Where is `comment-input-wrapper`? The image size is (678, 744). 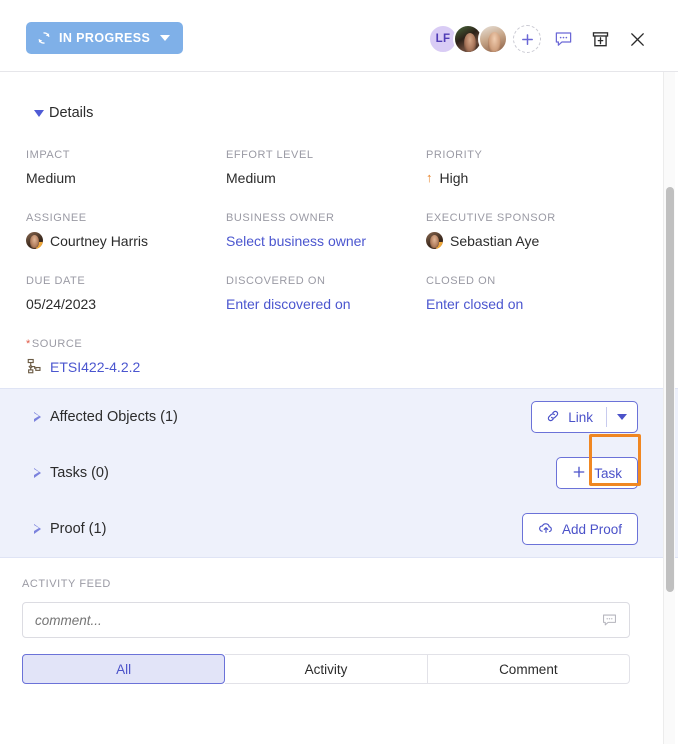
comment-input-wrapper is located at coordinates (326, 620).